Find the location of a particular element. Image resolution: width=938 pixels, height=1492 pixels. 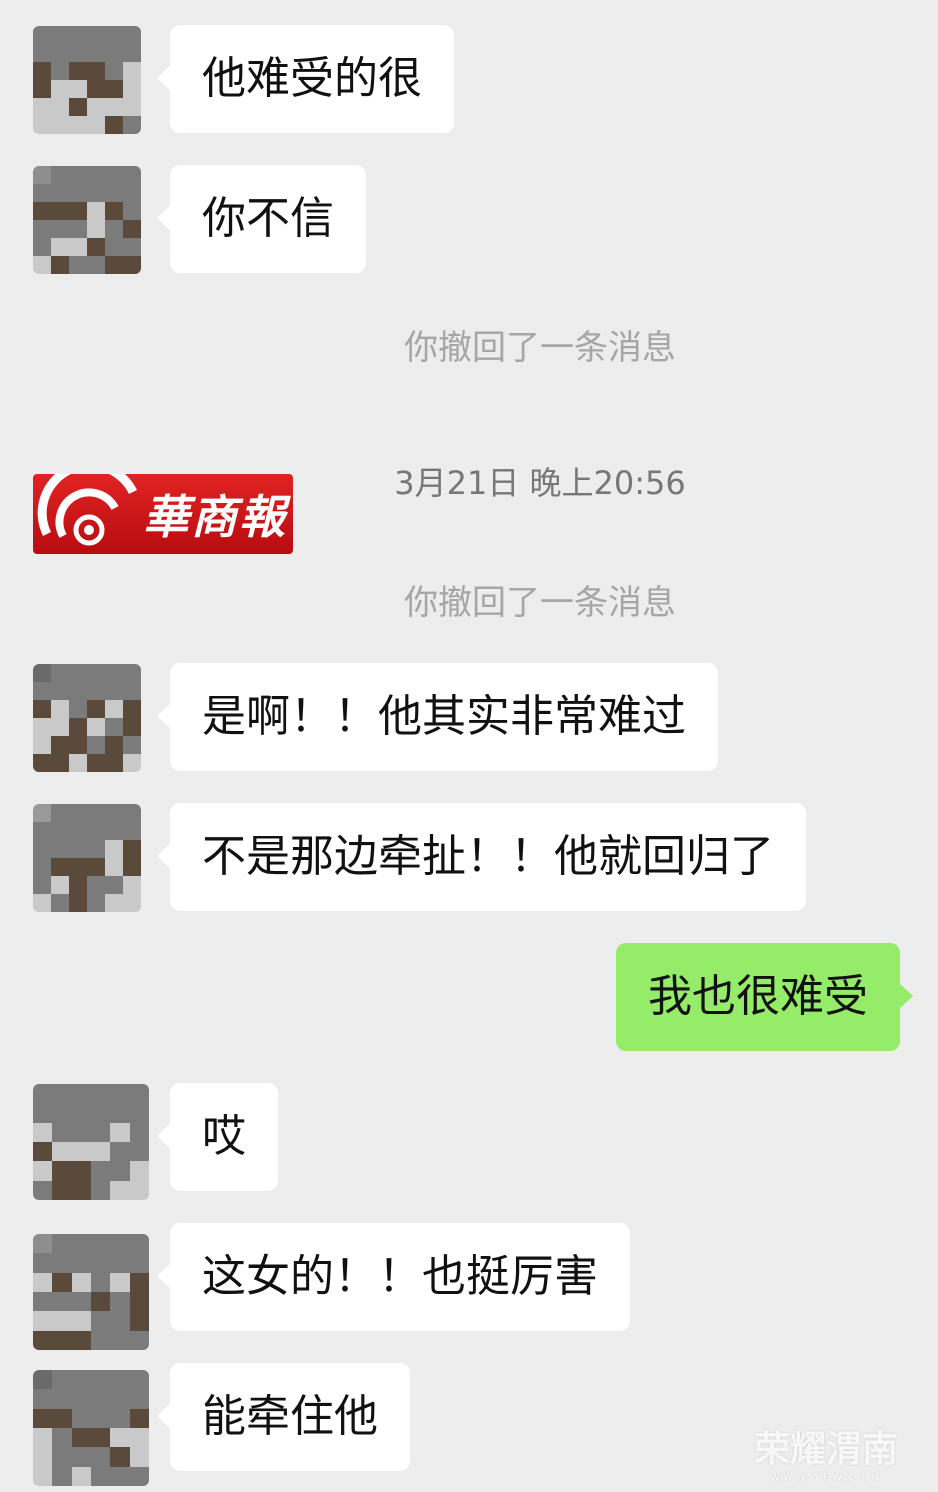

message-bubble-incoming: 不是那边牵扯！！他就回归了 is located at coordinates (481, 857).